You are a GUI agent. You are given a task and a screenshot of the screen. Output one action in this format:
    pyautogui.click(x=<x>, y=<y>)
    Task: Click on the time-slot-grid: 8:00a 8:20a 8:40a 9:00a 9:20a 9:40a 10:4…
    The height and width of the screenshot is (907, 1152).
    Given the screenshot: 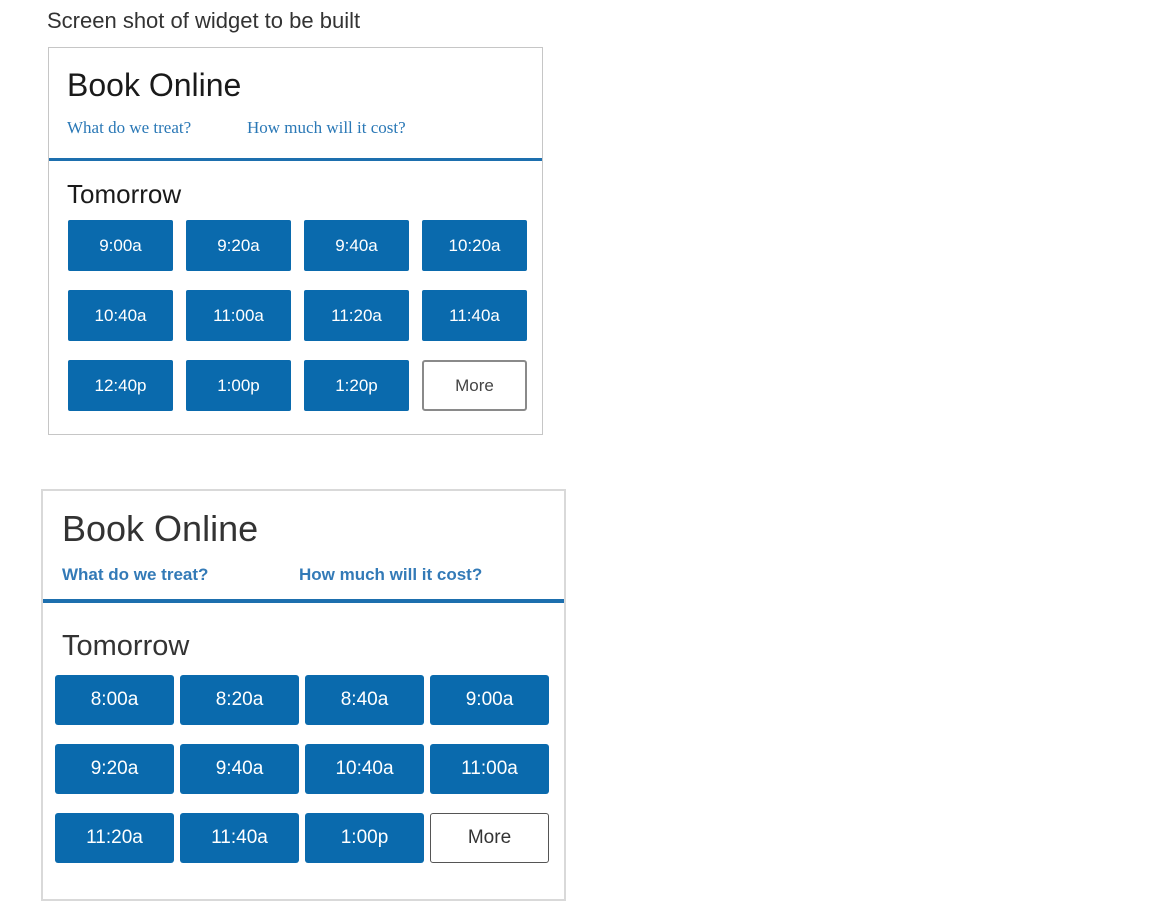 What is the action you would take?
    pyautogui.click(x=302, y=769)
    